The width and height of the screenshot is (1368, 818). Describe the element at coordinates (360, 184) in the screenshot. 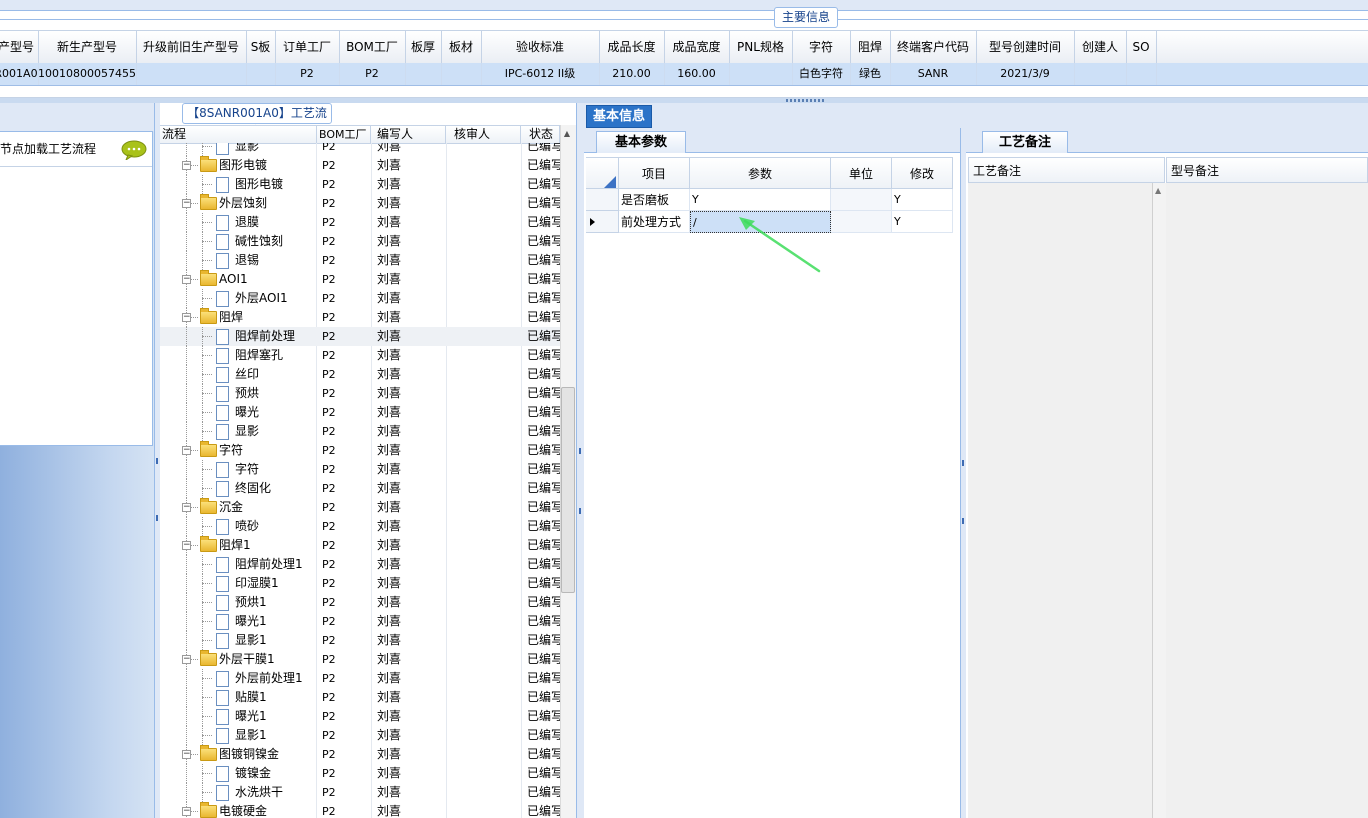

I see `tree-row: 图形电镀 P2 刘喜 已编写` at that location.